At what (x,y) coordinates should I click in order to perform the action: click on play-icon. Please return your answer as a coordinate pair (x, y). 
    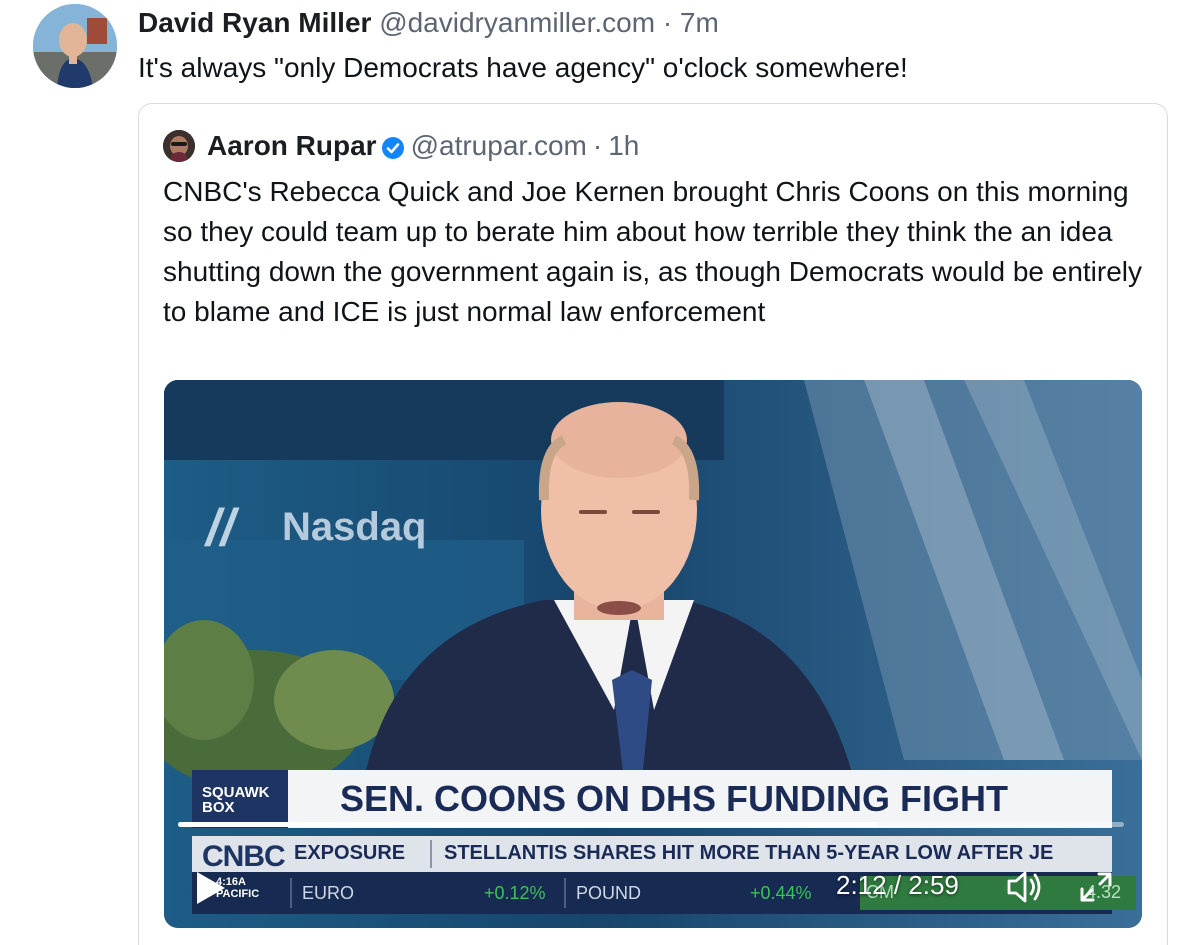
    Looking at the image, I should click on (211, 888).